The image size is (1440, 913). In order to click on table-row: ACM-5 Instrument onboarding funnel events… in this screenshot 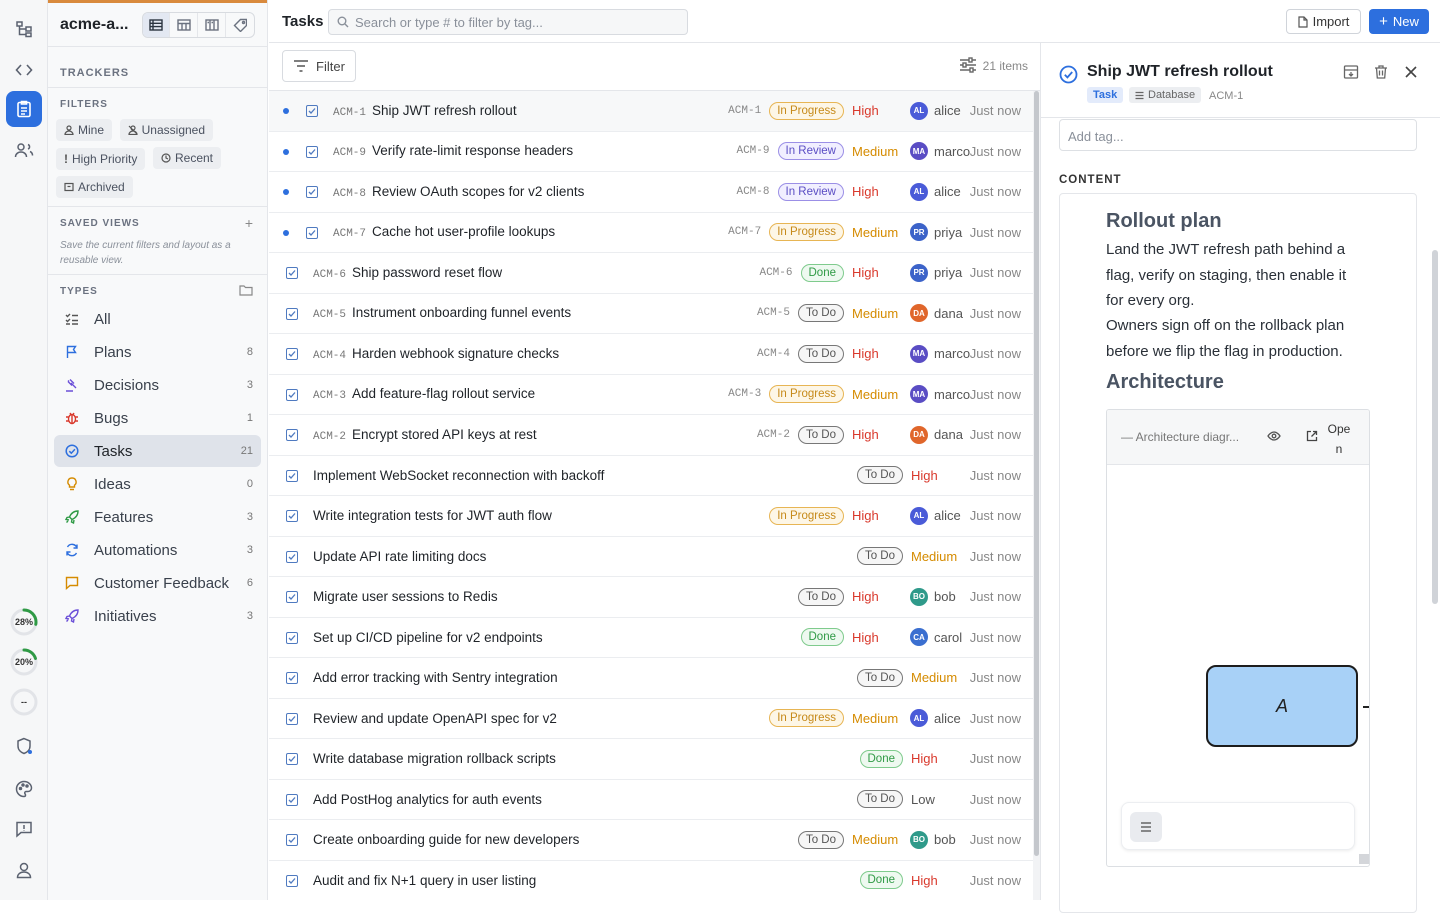, I will do `click(651, 314)`.